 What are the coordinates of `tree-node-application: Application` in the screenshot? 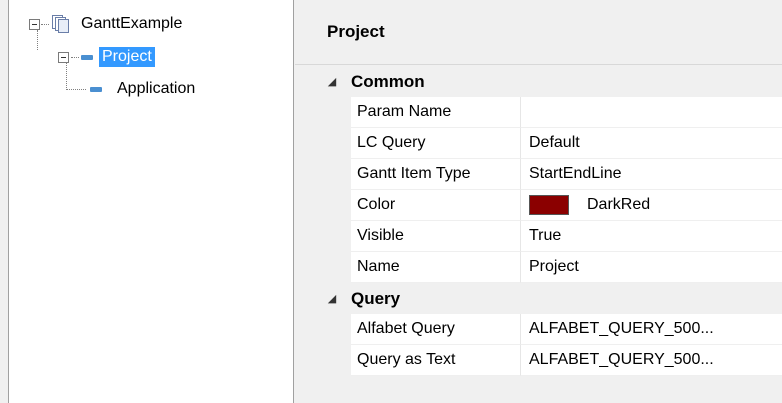 It's located at (132, 89).